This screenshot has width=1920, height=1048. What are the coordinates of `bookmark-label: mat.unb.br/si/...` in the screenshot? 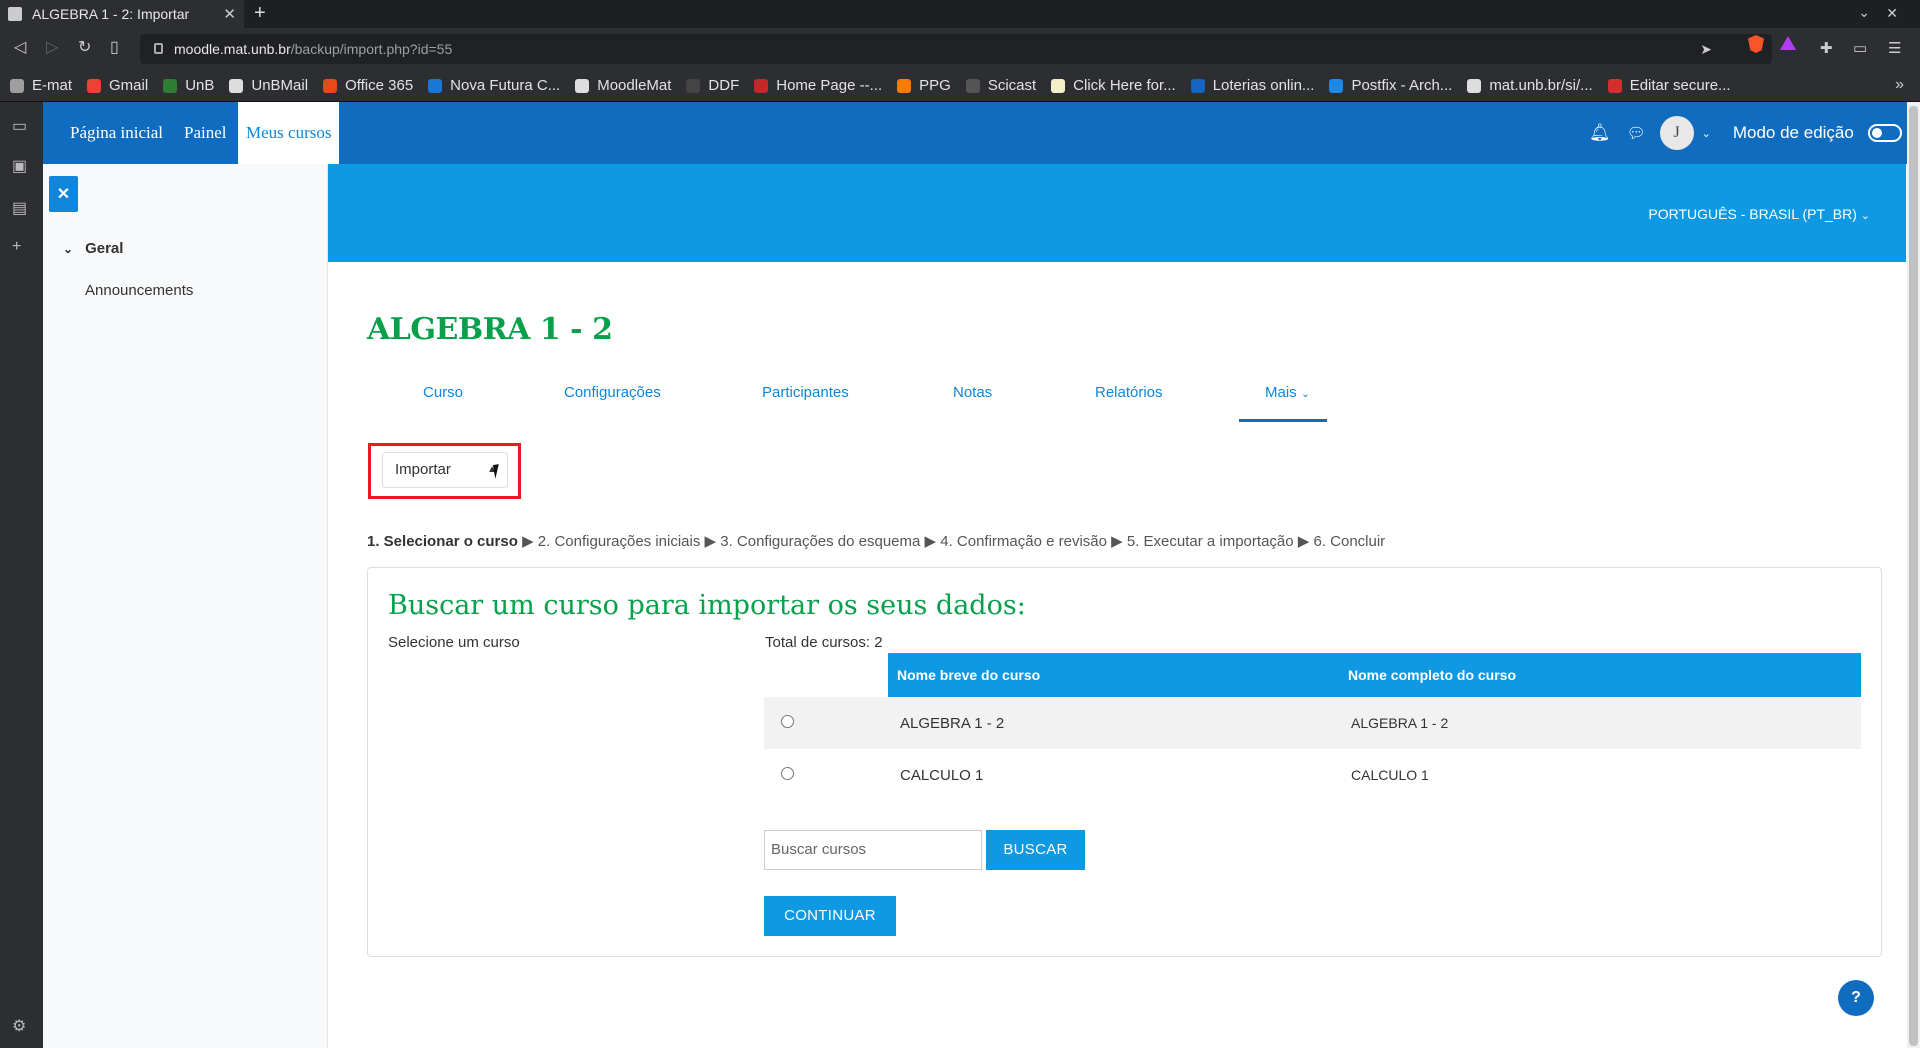 It's located at (1541, 85).